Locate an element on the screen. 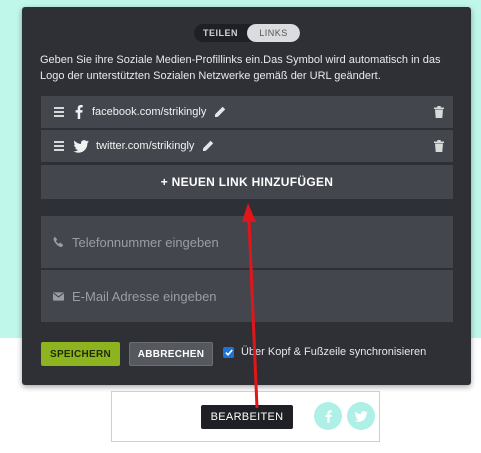 This screenshot has width=481, height=453. phone-field: Telefonnummer eingeben is located at coordinates (247, 242).